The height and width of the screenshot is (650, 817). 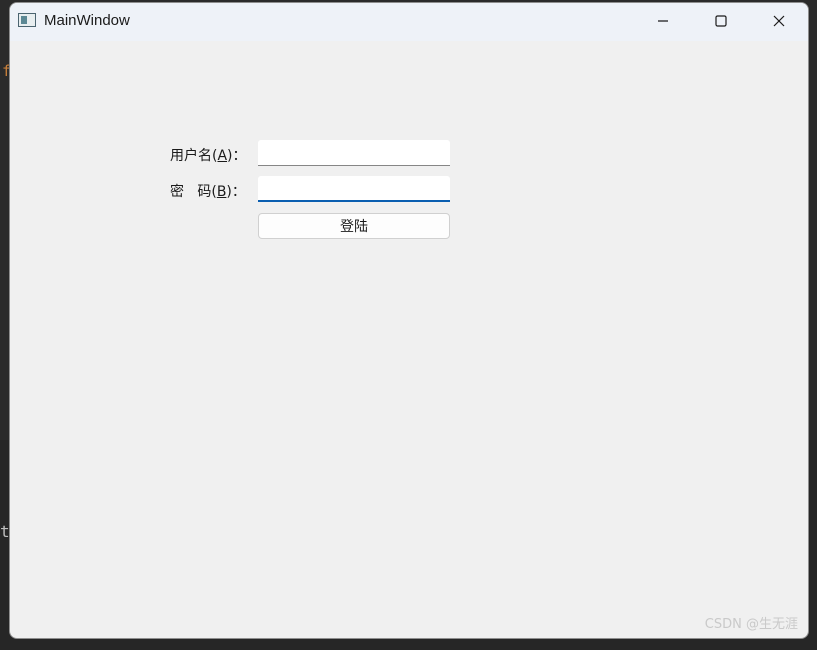 What do you see at coordinates (409, 22) in the screenshot?
I see `title-bar: MainWindow` at bounding box center [409, 22].